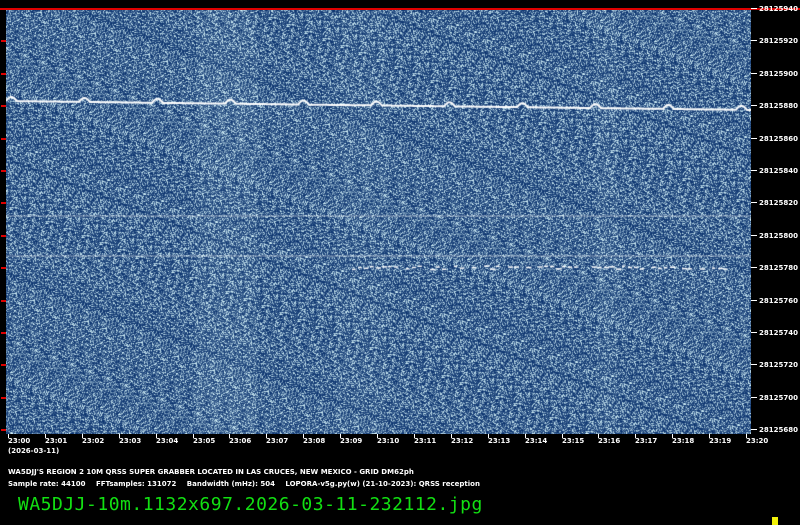 The image size is (800, 525). What do you see at coordinates (778, 106) in the screenshot?
I see `y-tick-label: 28125880` at bounding box center [778, 106].